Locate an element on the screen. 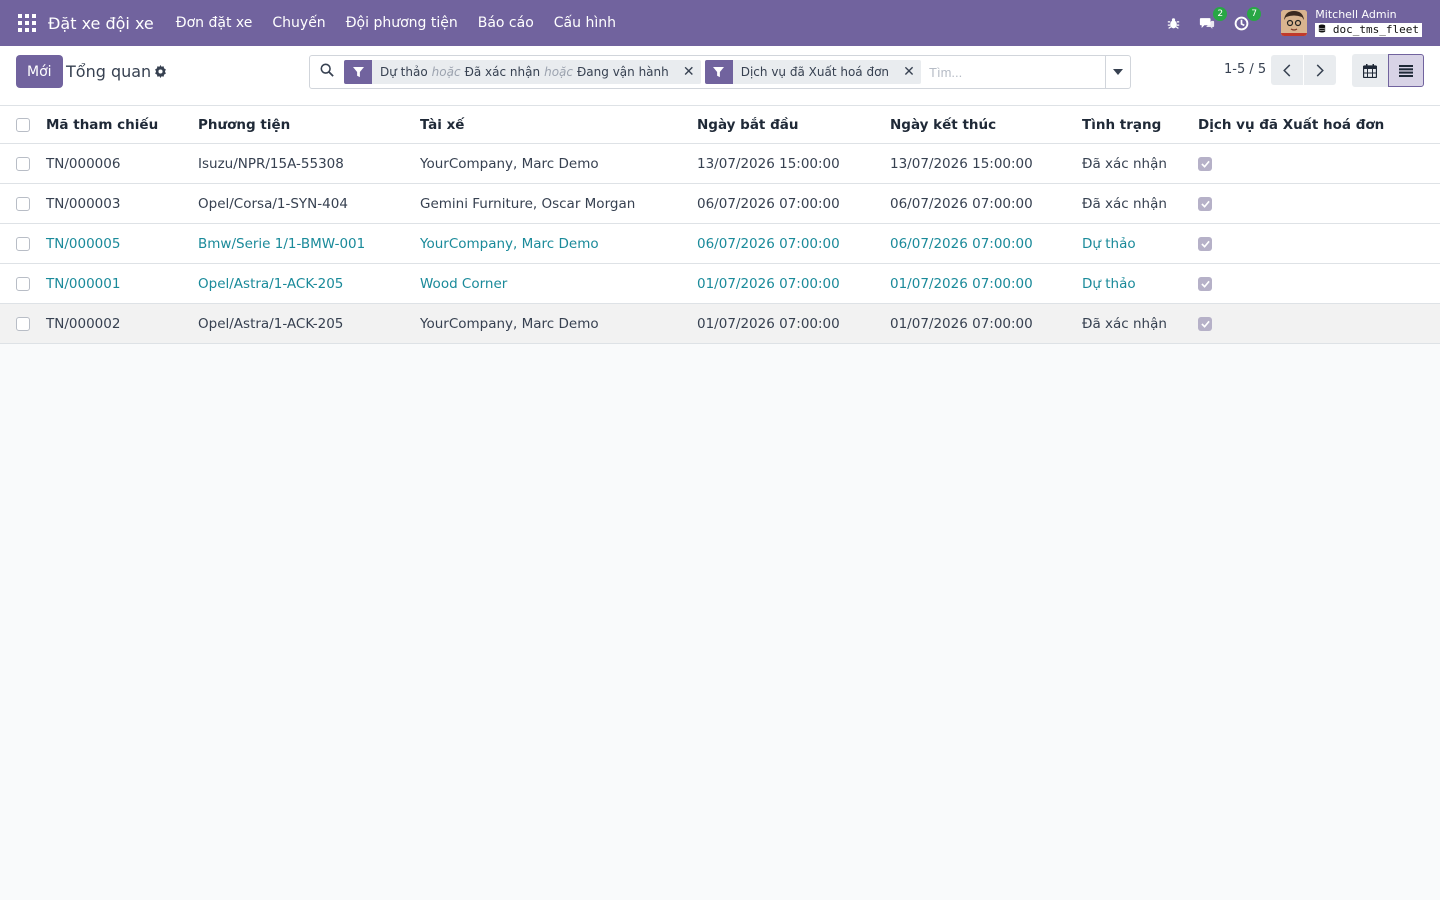  messages-icon: 2 is located at coordinates (1213, 19).